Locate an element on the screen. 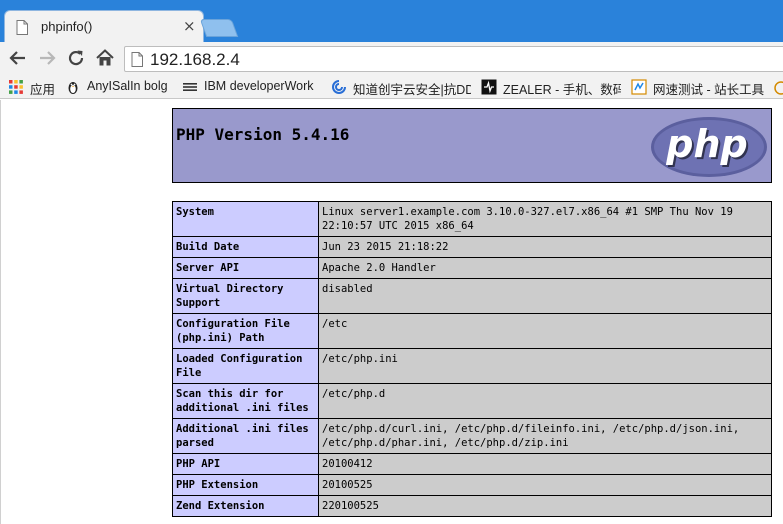 This screenshot has height=524, width=783. php-version-title: PHP Version 5.4.16 is located at coordinates (263, 134).